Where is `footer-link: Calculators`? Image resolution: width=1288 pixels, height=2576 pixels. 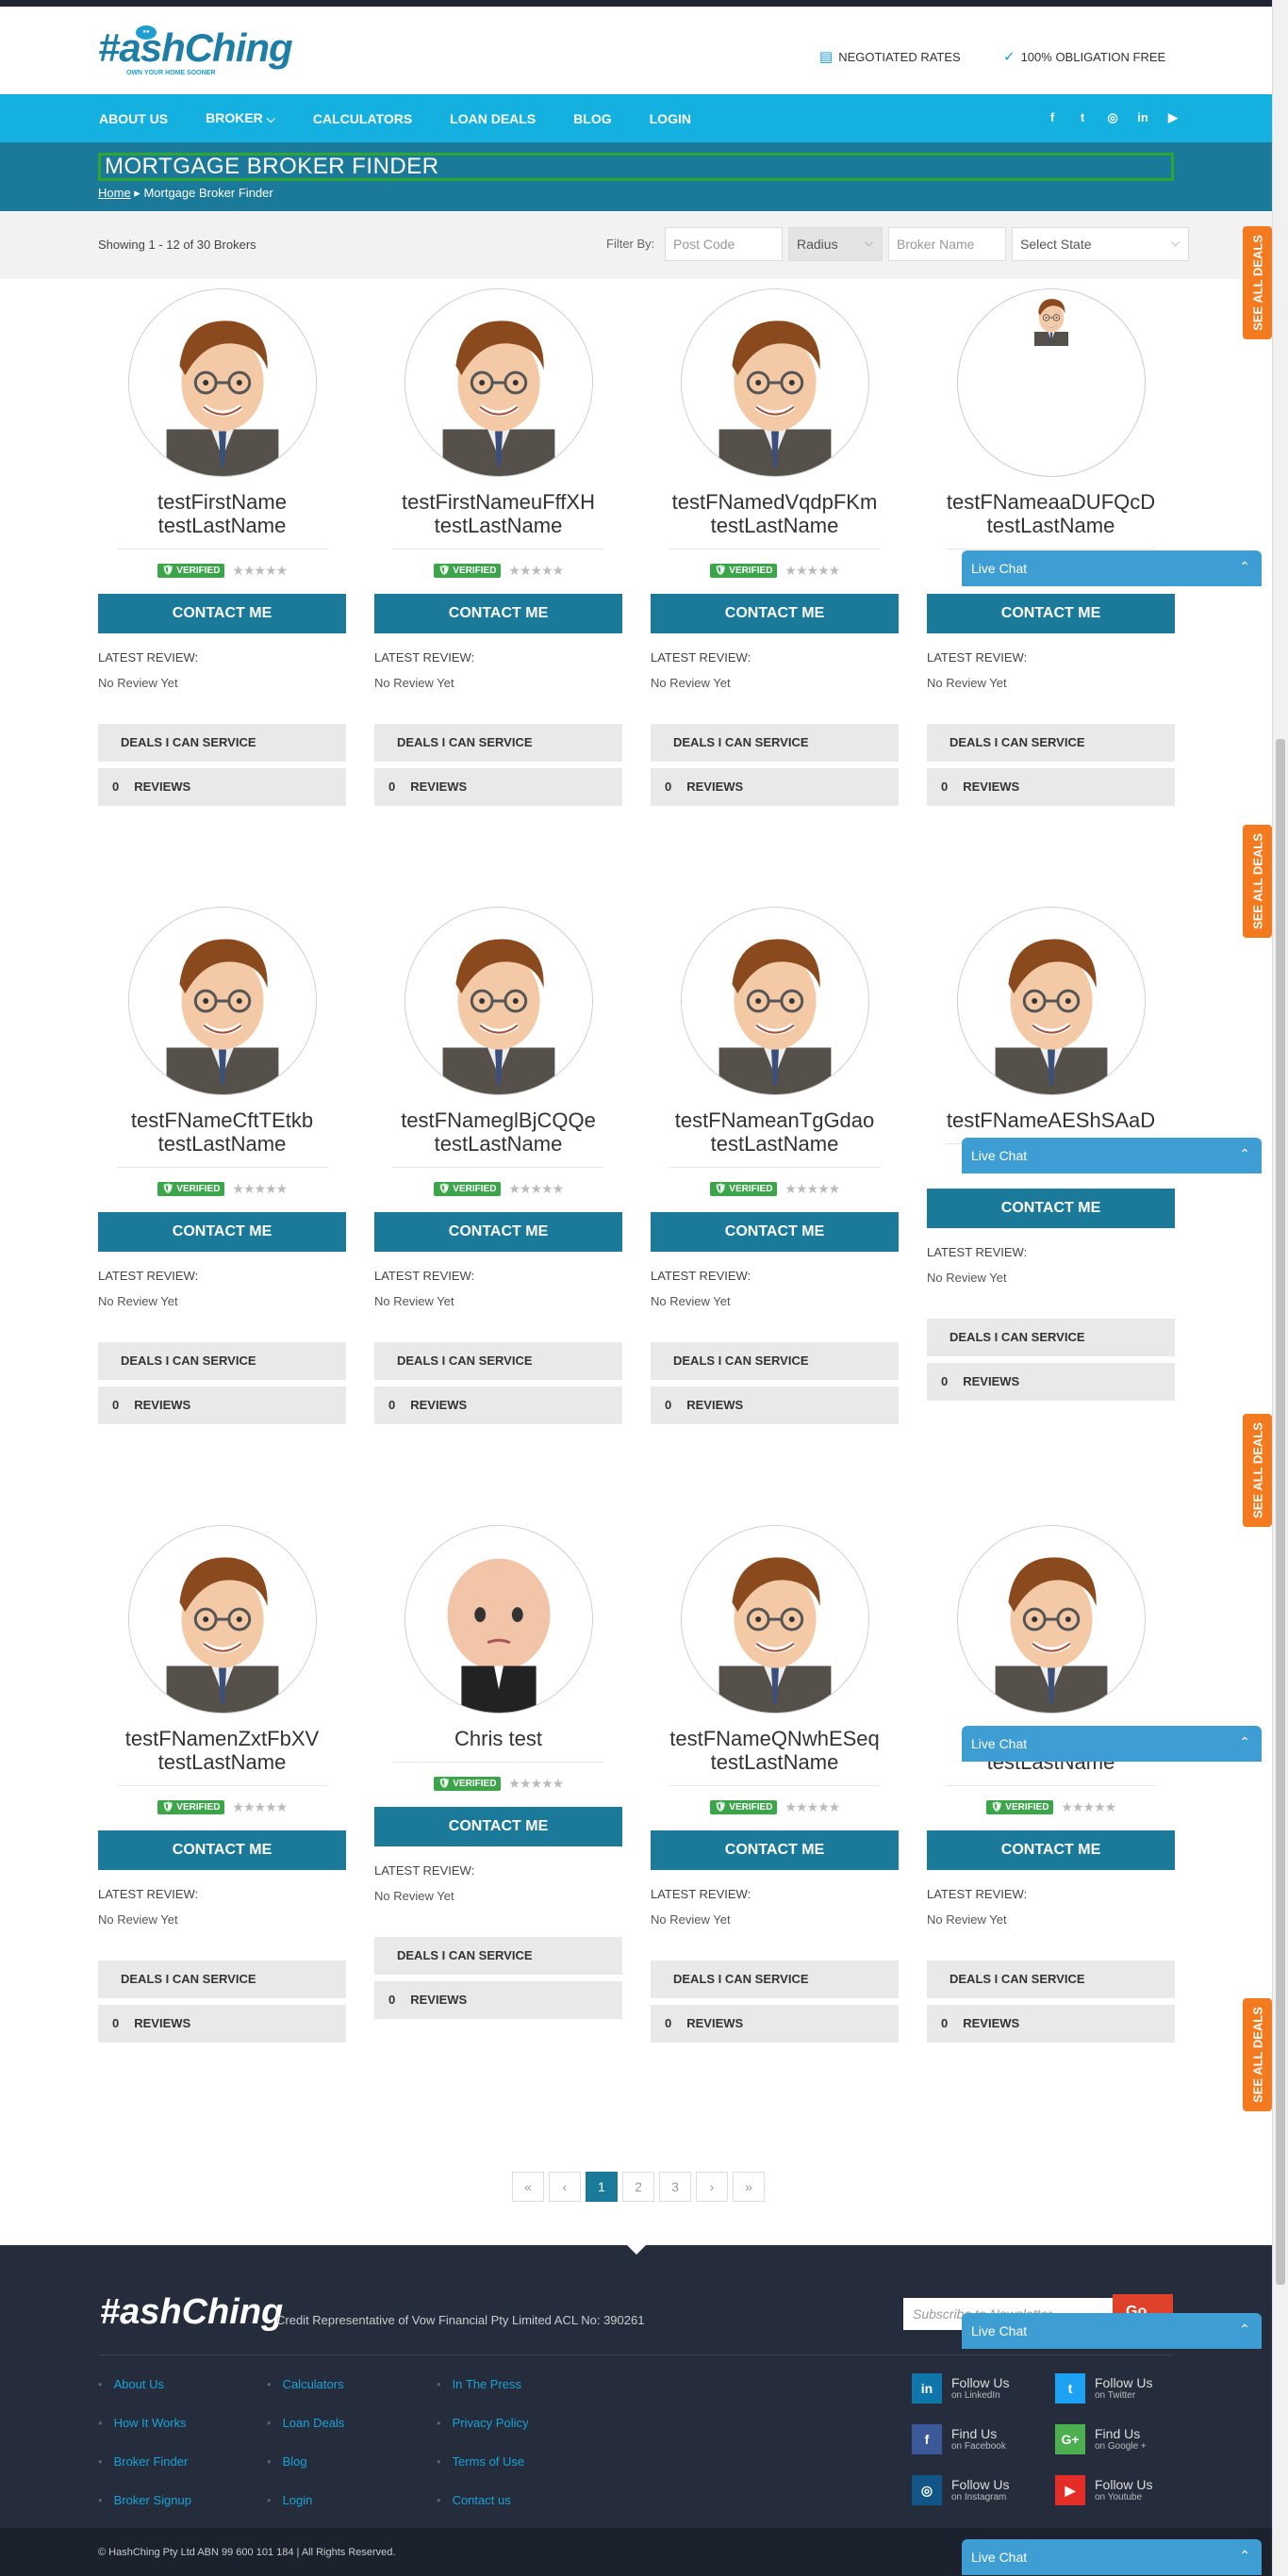 footer-link: Calculators is located at coordinates (305, 2384).